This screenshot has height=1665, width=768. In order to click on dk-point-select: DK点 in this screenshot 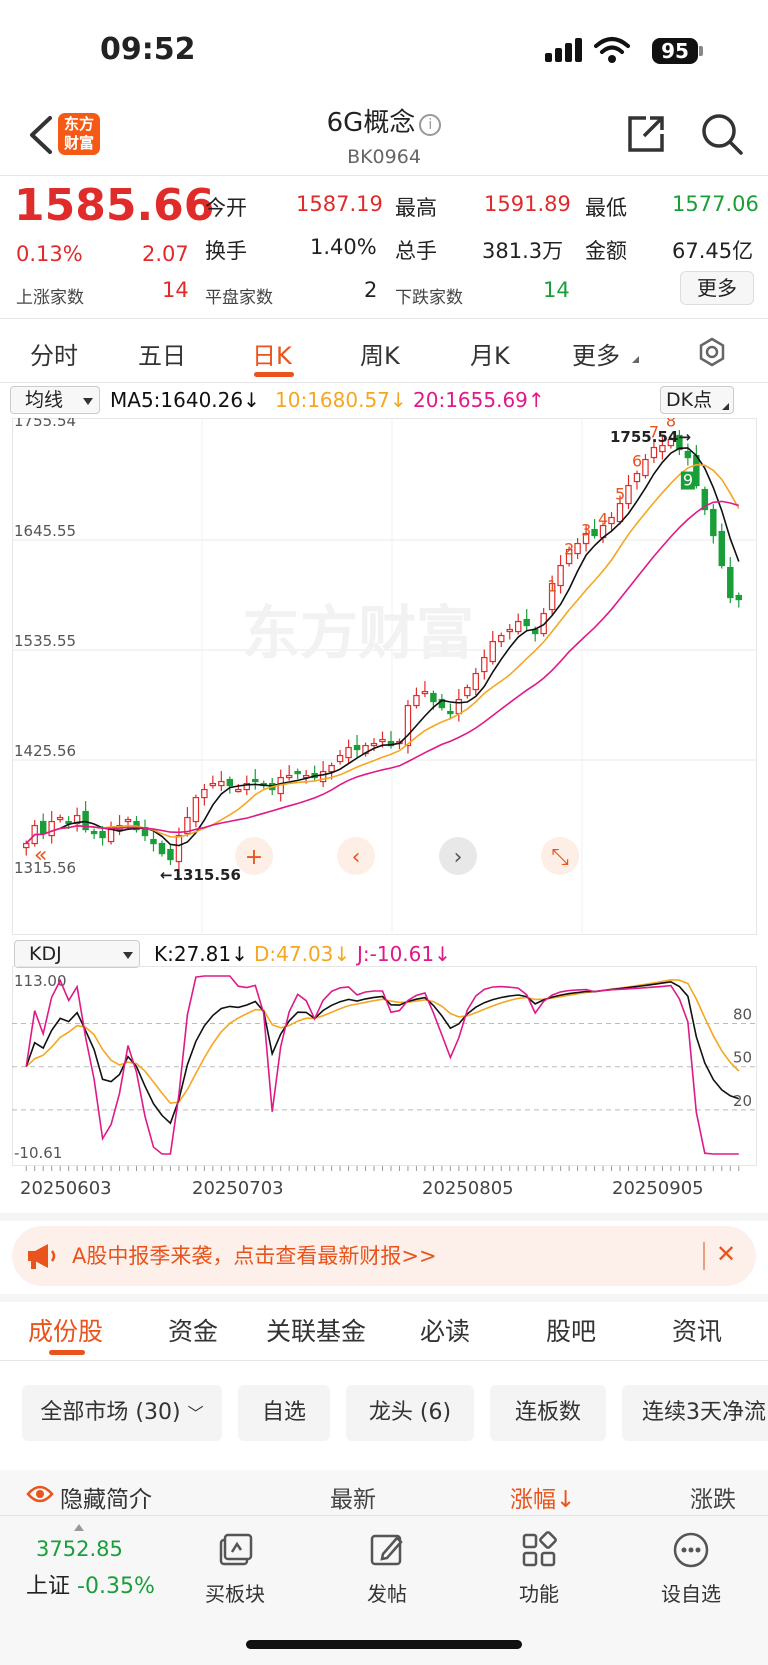, I will do `click(697, 400)`.